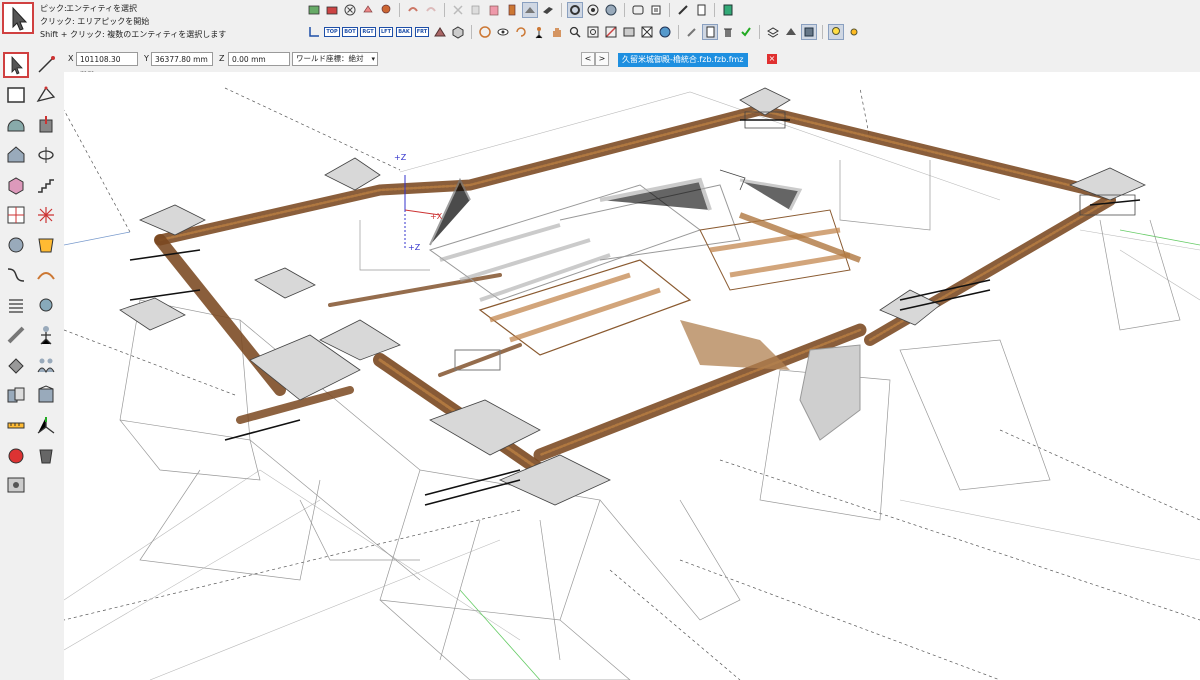 This screenshot has width=1200, height=680. What do you see at coordinates (89, 8) in the screenshot?
I see `pick-hint: ピック:エンティティを選択` at bounding box center [89, 8].